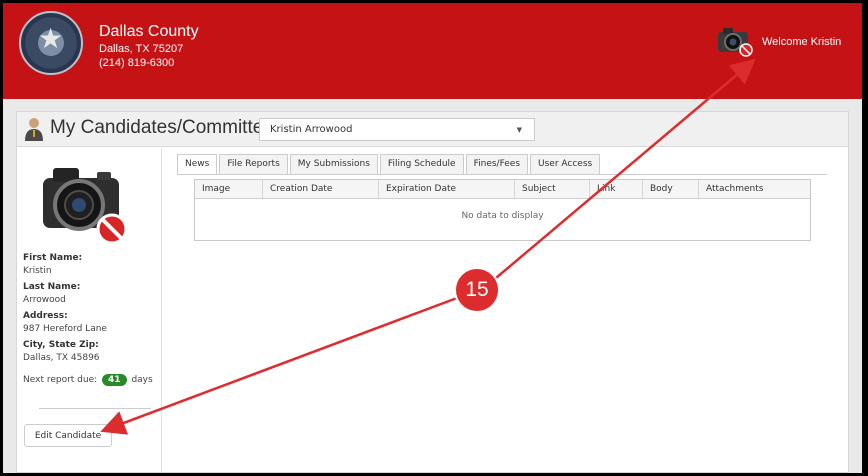 The height and width of the screenshot is (476, 868). I want to click on address-label: Address:, so click(45, 316).